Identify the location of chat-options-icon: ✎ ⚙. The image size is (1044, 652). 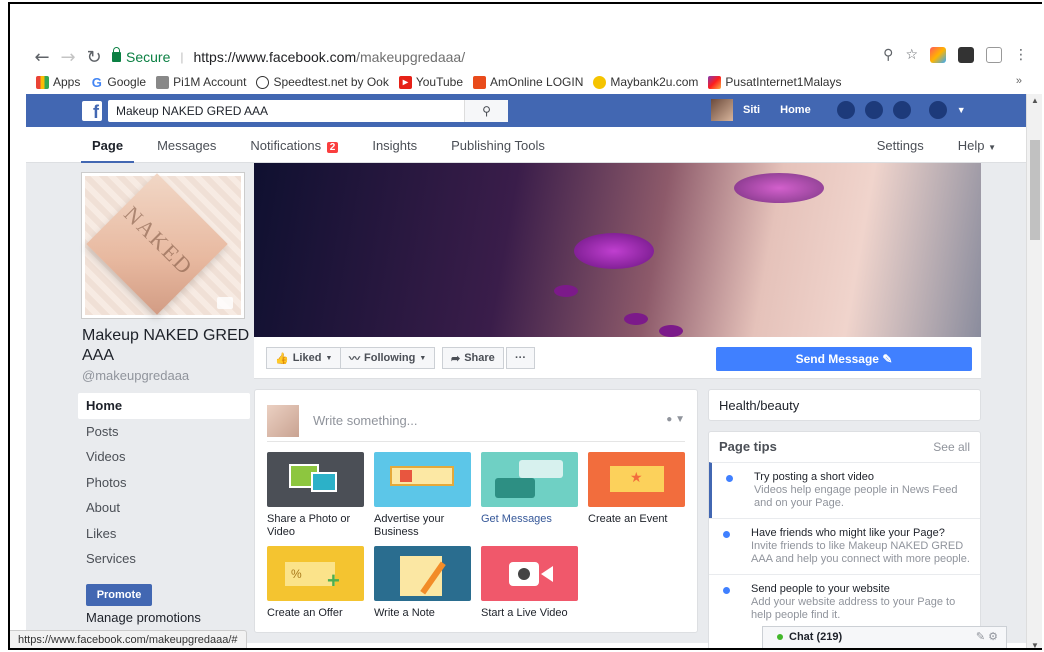
(987, 637).